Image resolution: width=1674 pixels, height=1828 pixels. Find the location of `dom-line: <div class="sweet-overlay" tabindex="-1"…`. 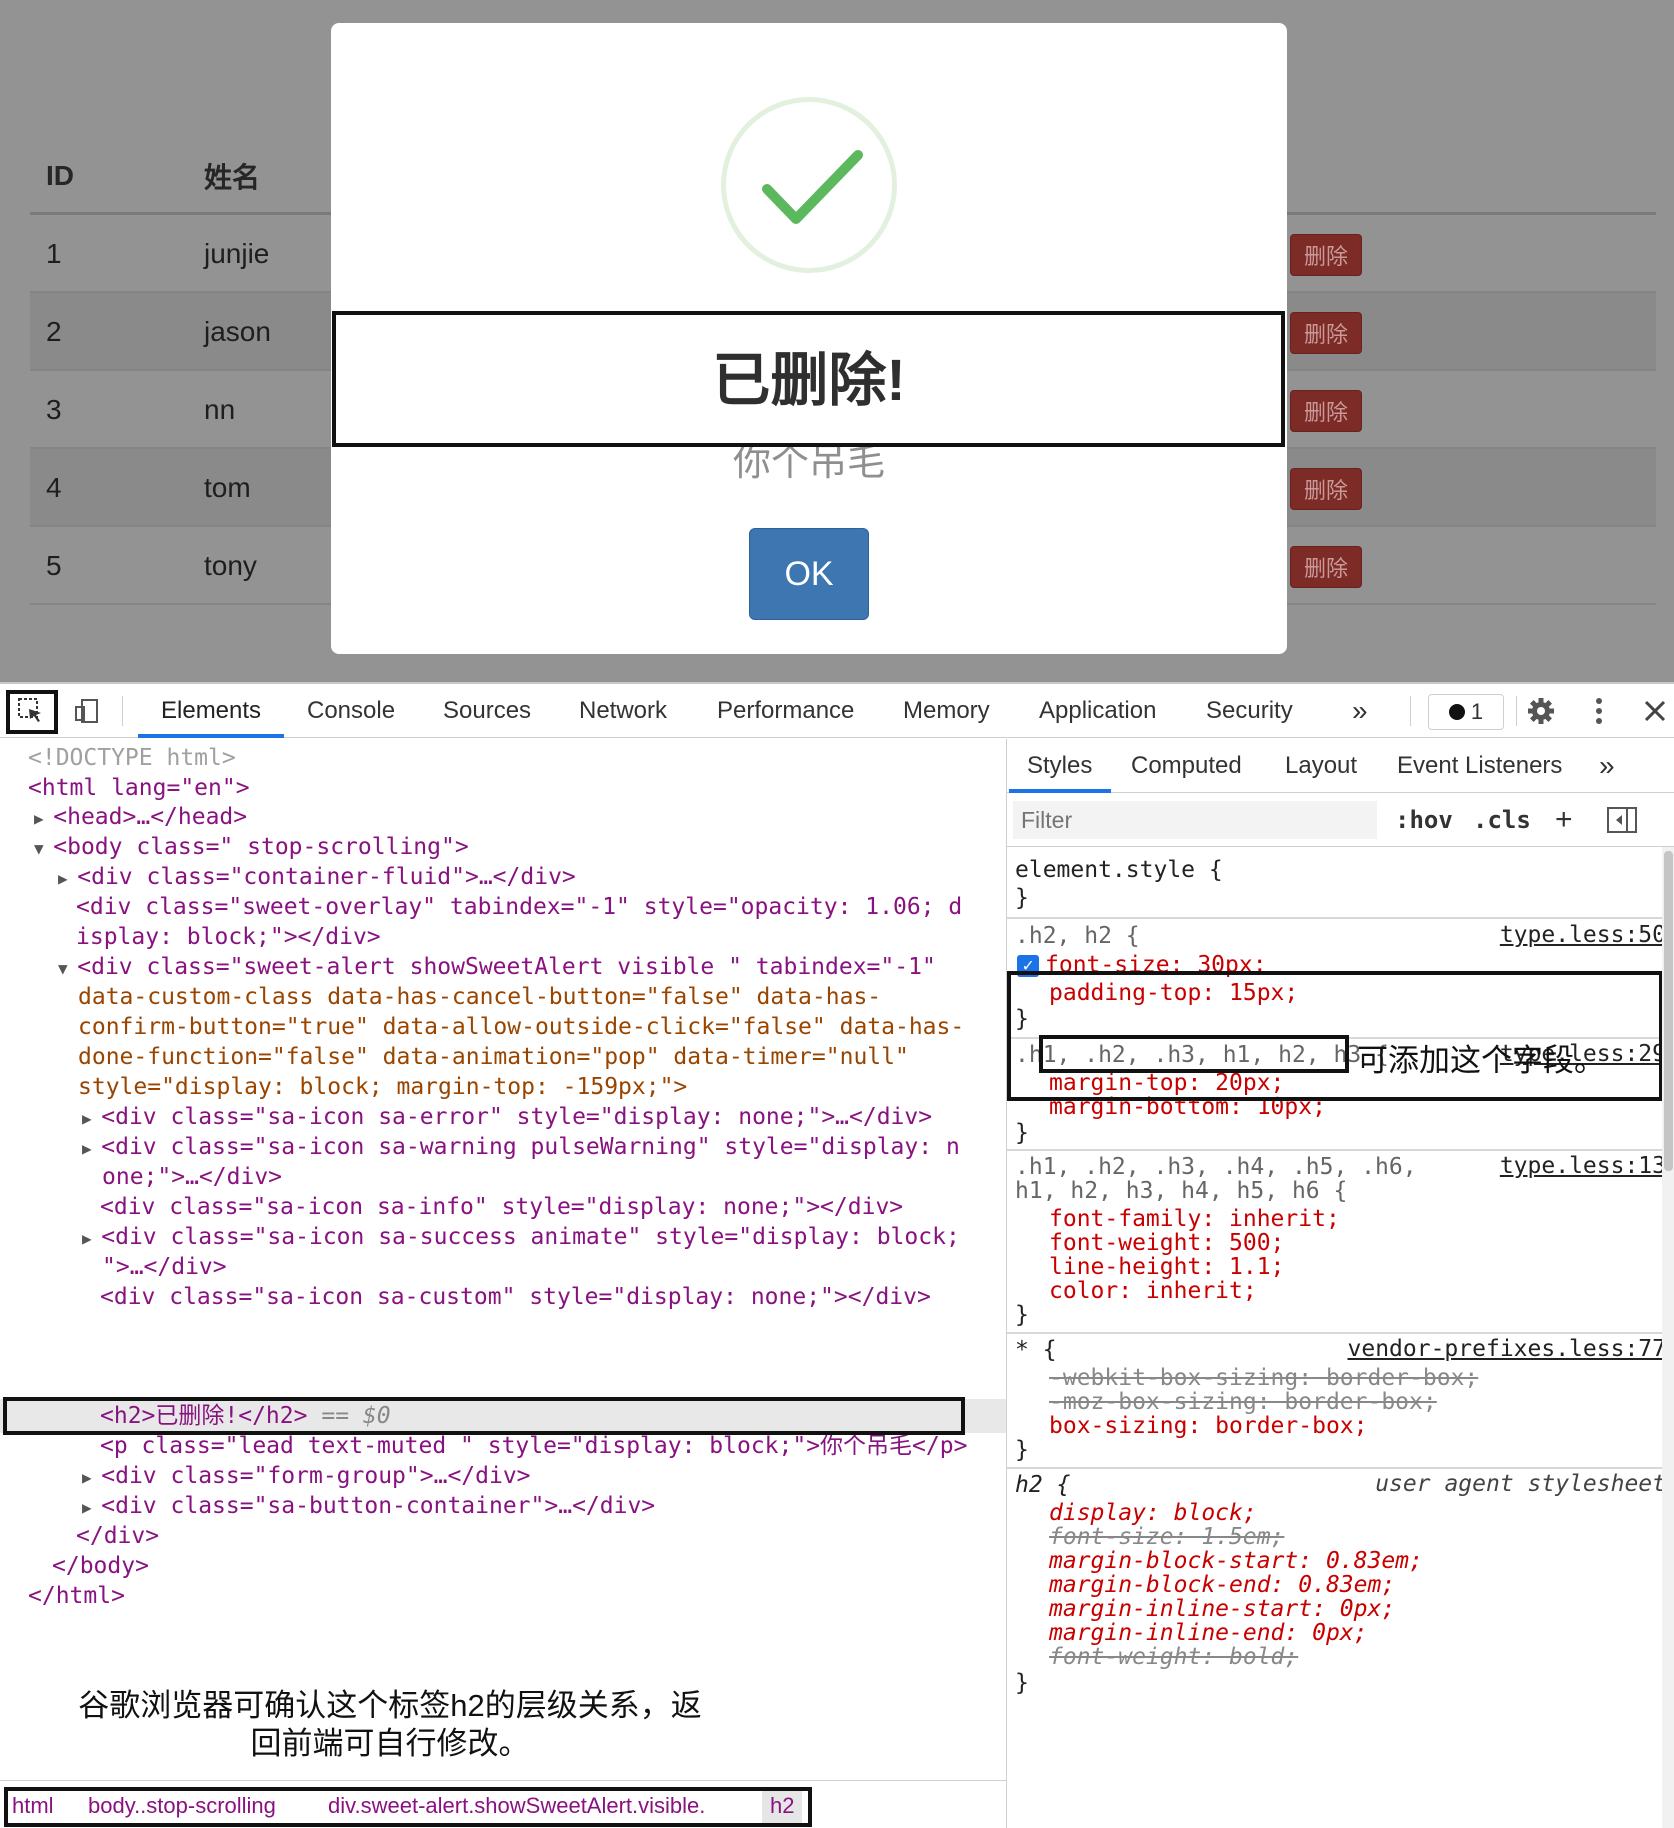

dom-line: <div class="sweet-overlay" tabindex="-1"… is located at coordinates (503, 907).